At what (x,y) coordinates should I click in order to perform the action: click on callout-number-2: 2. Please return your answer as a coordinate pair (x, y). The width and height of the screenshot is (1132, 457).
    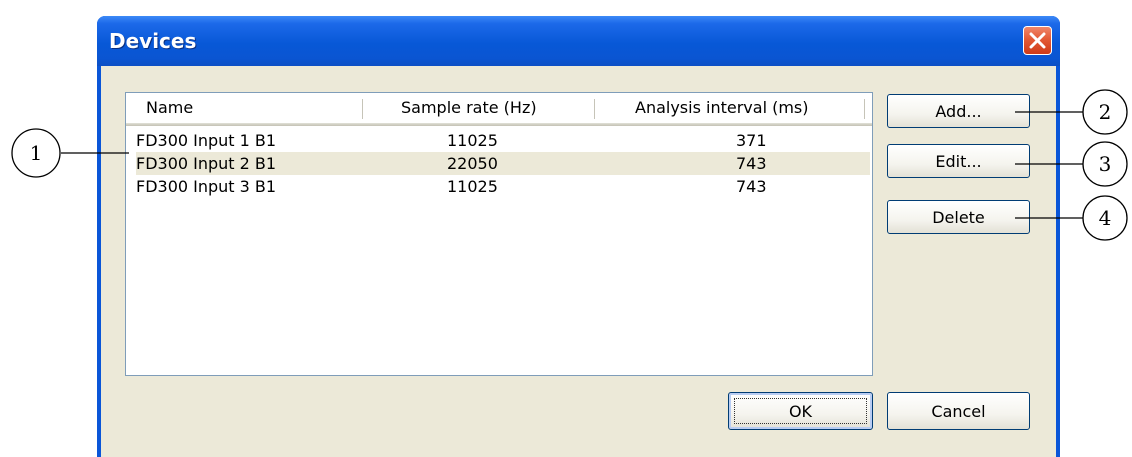
    Looking at the image, I should click on (1105, 112).